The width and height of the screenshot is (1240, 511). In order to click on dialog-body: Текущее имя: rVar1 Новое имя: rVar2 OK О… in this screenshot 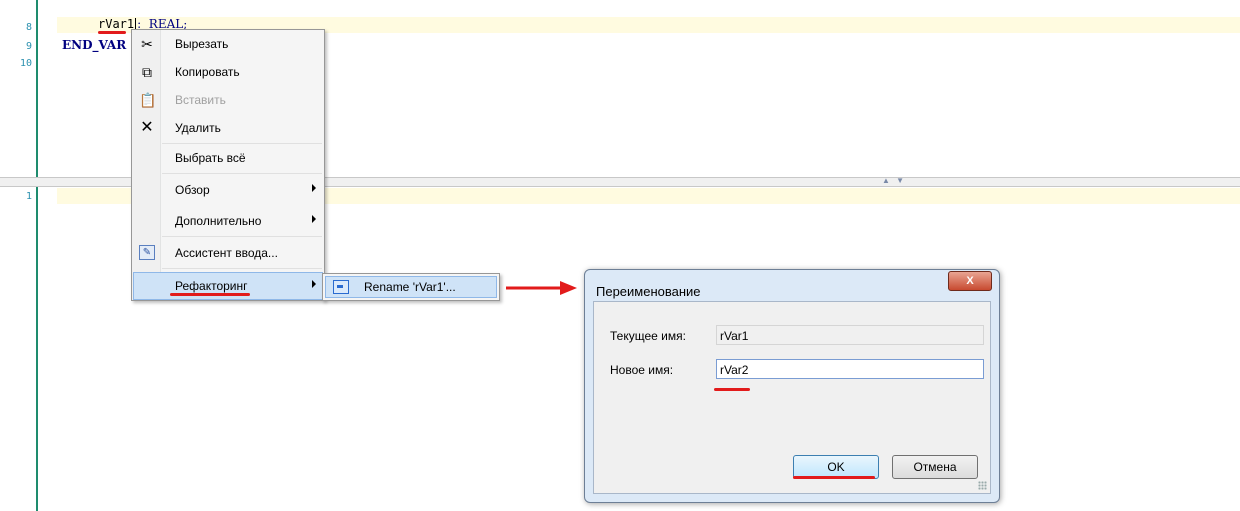, I will do `click(792, 397)`.